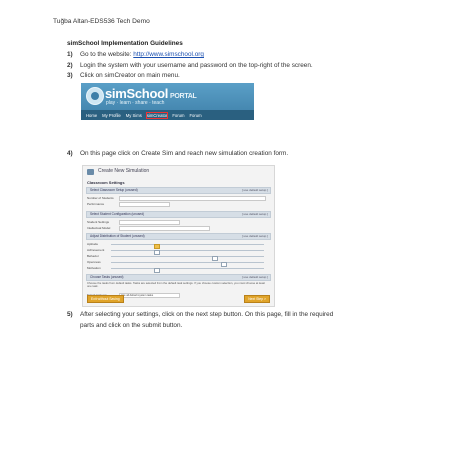  I want to click on row-duration: Number of Students, so click(178, 198).